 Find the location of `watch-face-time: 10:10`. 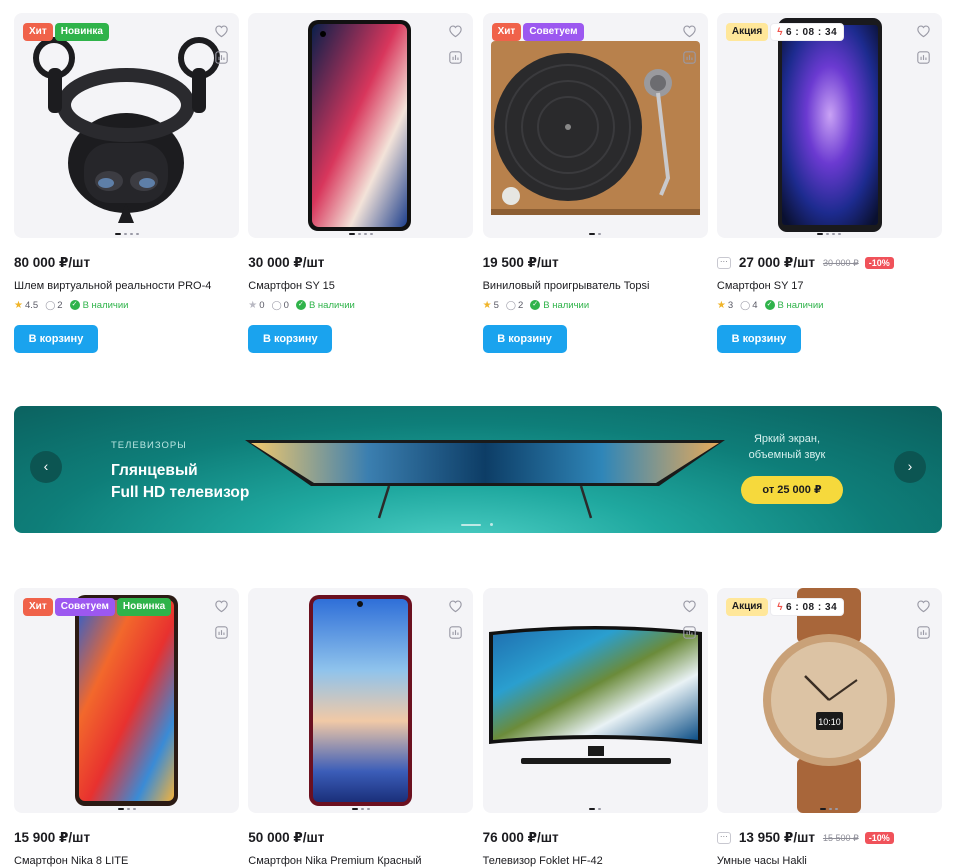

watch-face-time: 10:10 is located at coordinates (829, 722).